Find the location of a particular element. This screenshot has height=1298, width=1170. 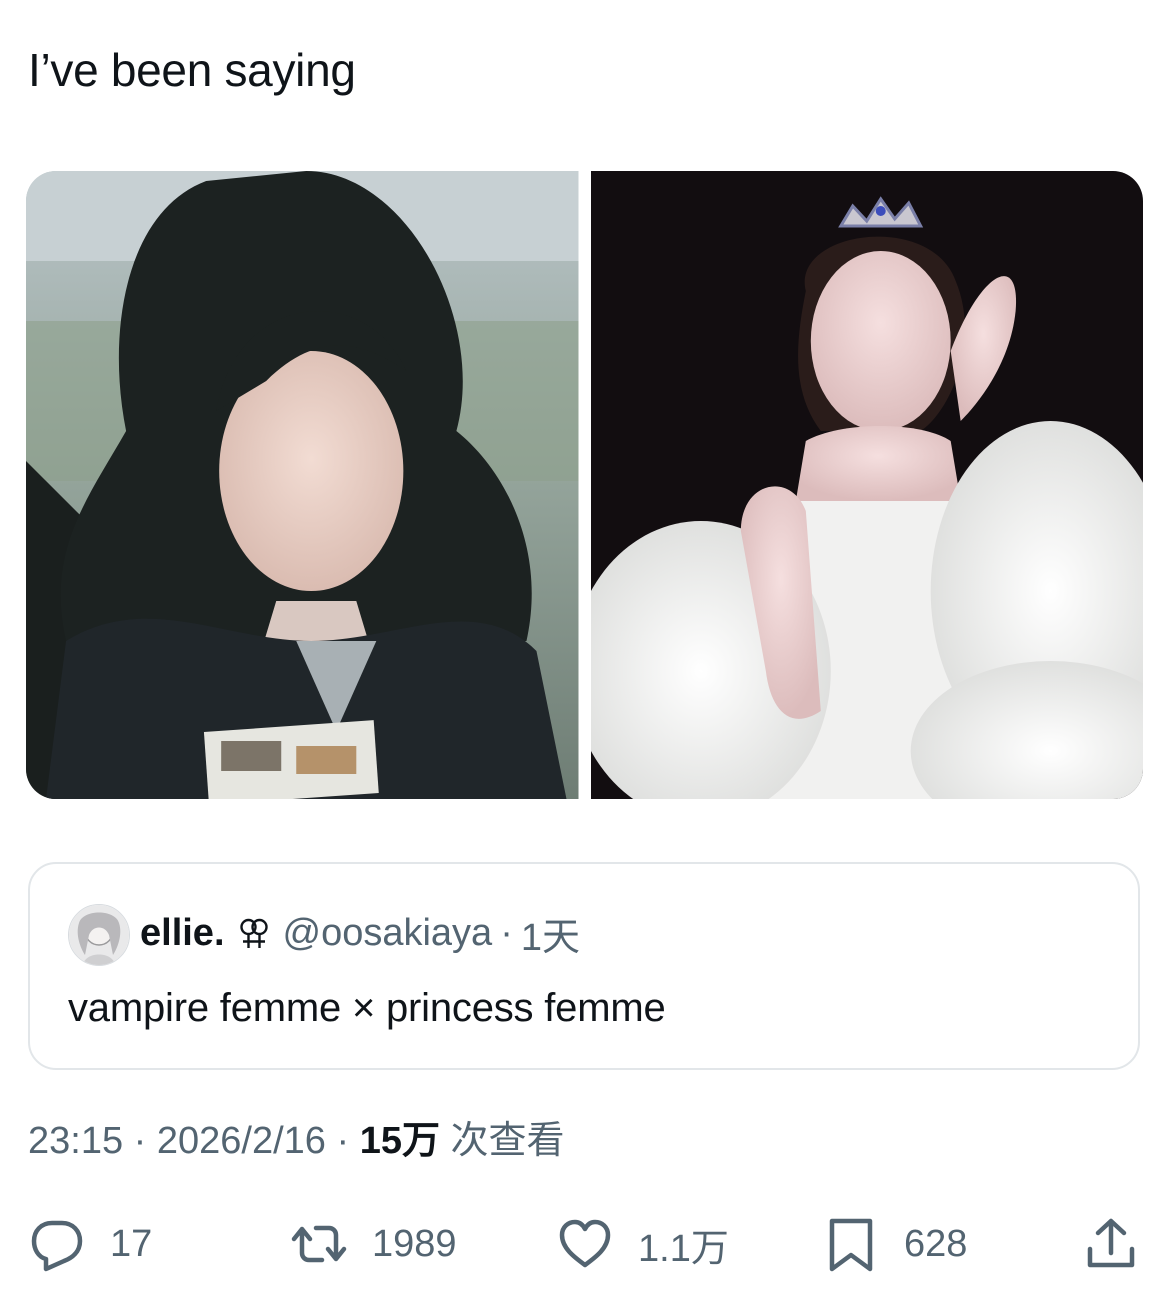

retweet-icon is located at coordinates (319, 1244).